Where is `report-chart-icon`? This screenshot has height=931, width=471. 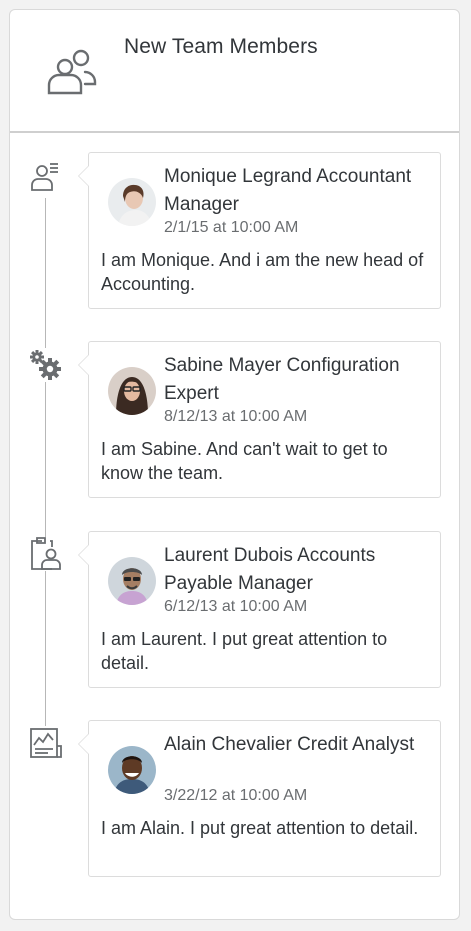 report-chart-icon is located at coordinates (46, 743).